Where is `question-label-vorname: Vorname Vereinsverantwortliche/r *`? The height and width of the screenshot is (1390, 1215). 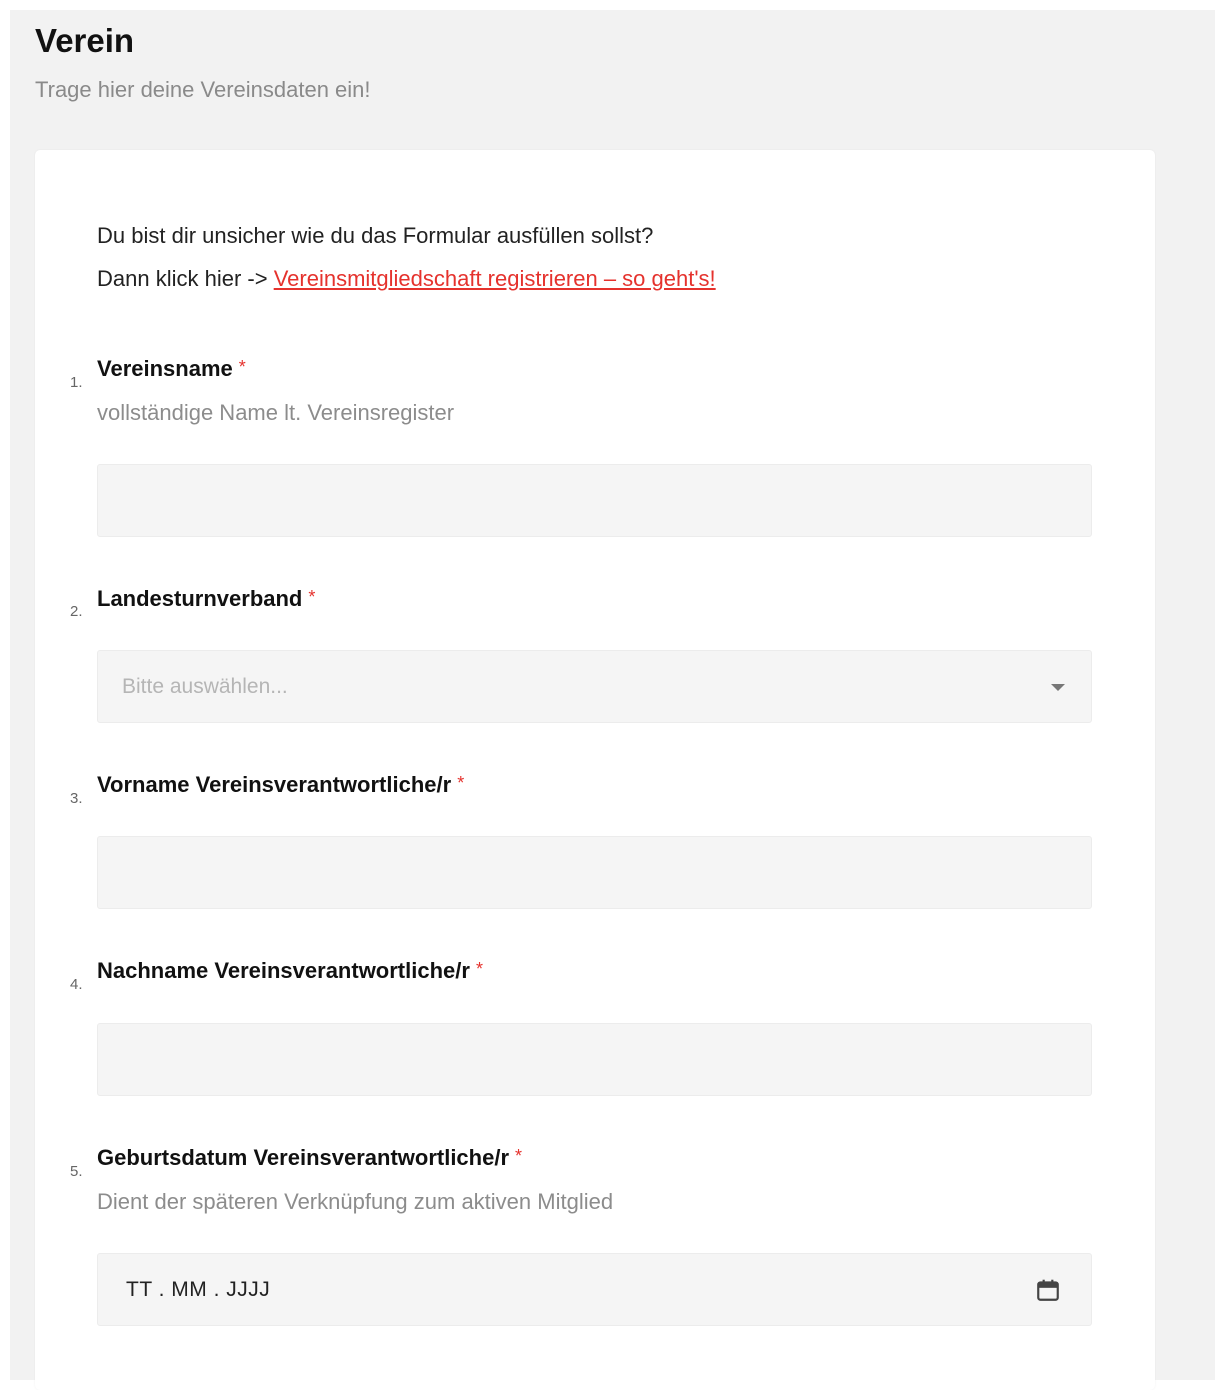 question-label-vorname: Vorname Vereinsverantwortliche/r * is located at coordinates (280, 785).